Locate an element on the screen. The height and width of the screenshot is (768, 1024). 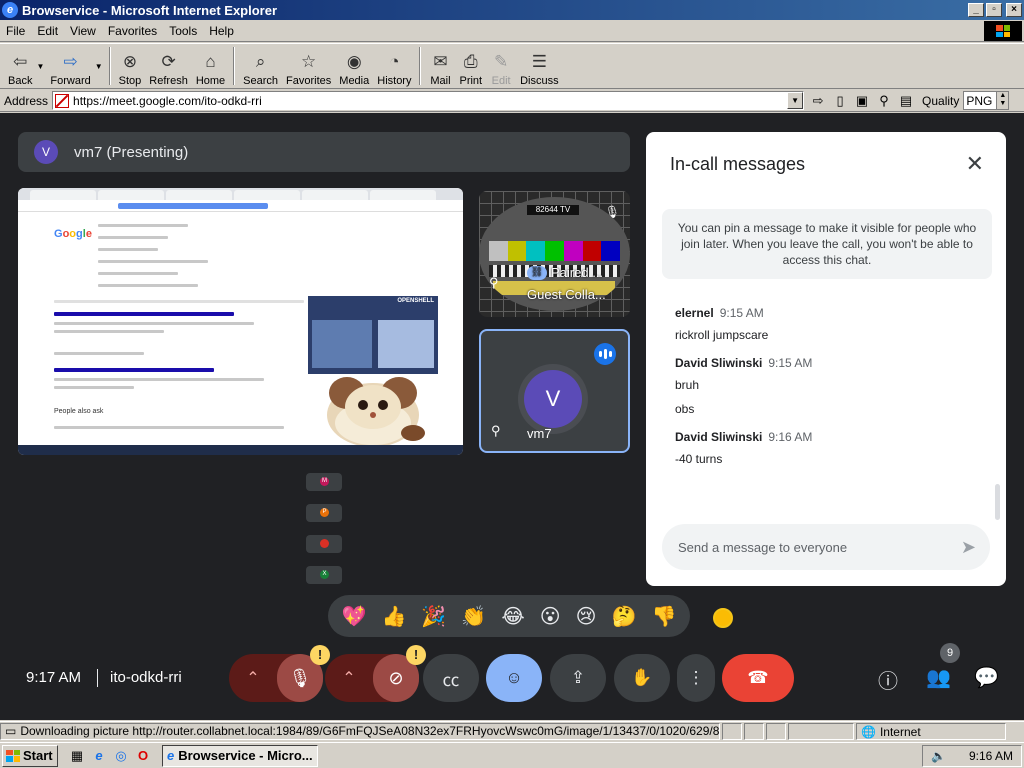
mini-participant-tile: X is located at coordinates (324, 575).